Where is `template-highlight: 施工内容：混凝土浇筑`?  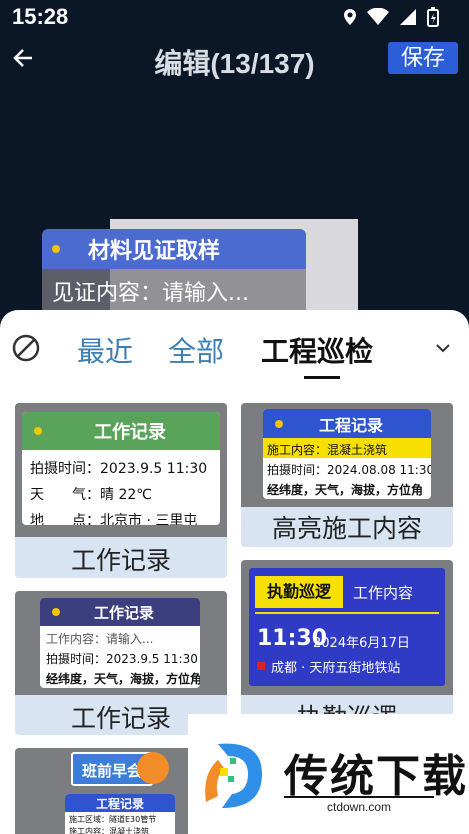
template-highlight: 施工内容：混凝土浇筑 is located at coordinates (347, 448).